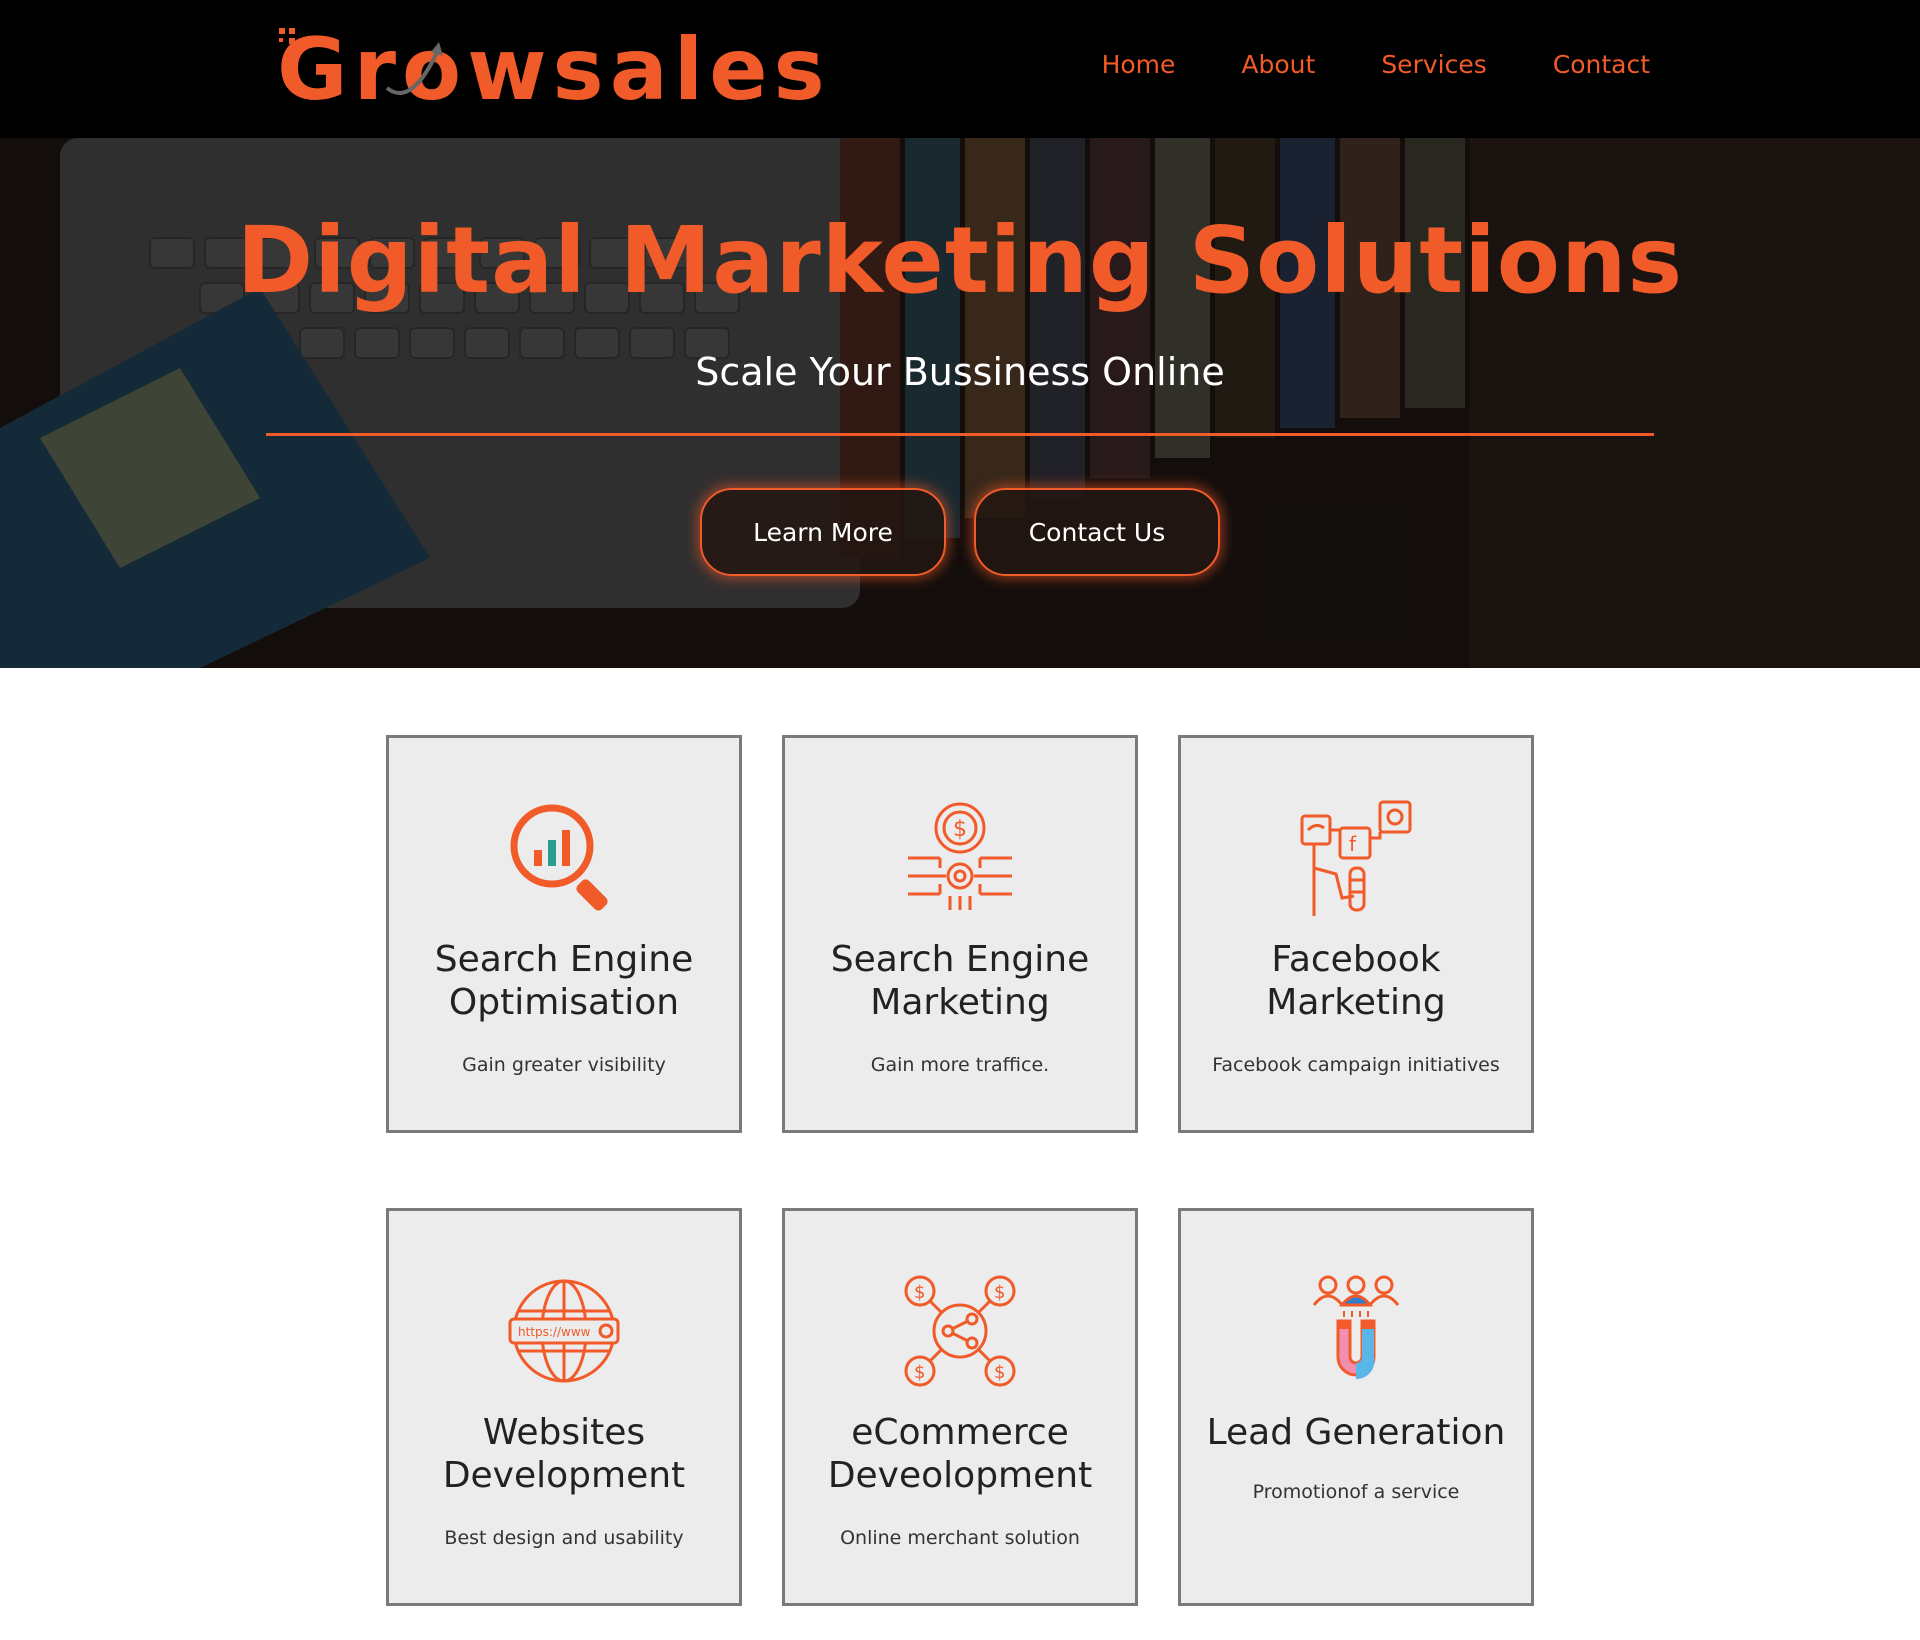  What do you see at coordinates (960, 372) in the screenshot?
I see `hero-subtitle: Scale Your Bussiness Online` at bounding box center [960, 372].